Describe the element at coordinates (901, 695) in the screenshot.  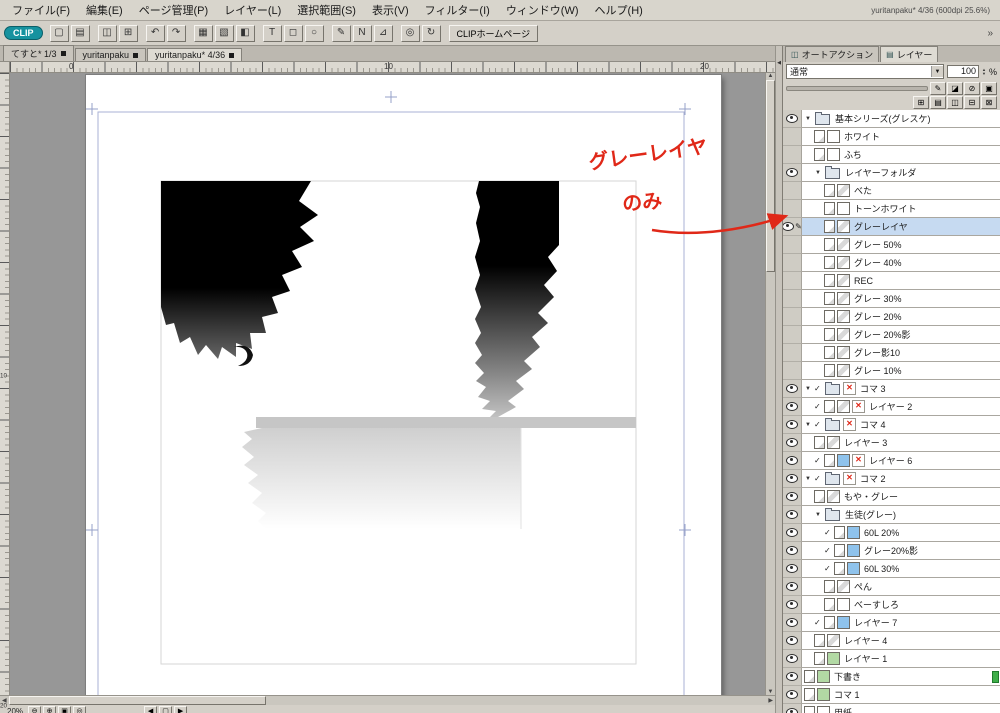
I see `layer-item: コマ 1` at that location.